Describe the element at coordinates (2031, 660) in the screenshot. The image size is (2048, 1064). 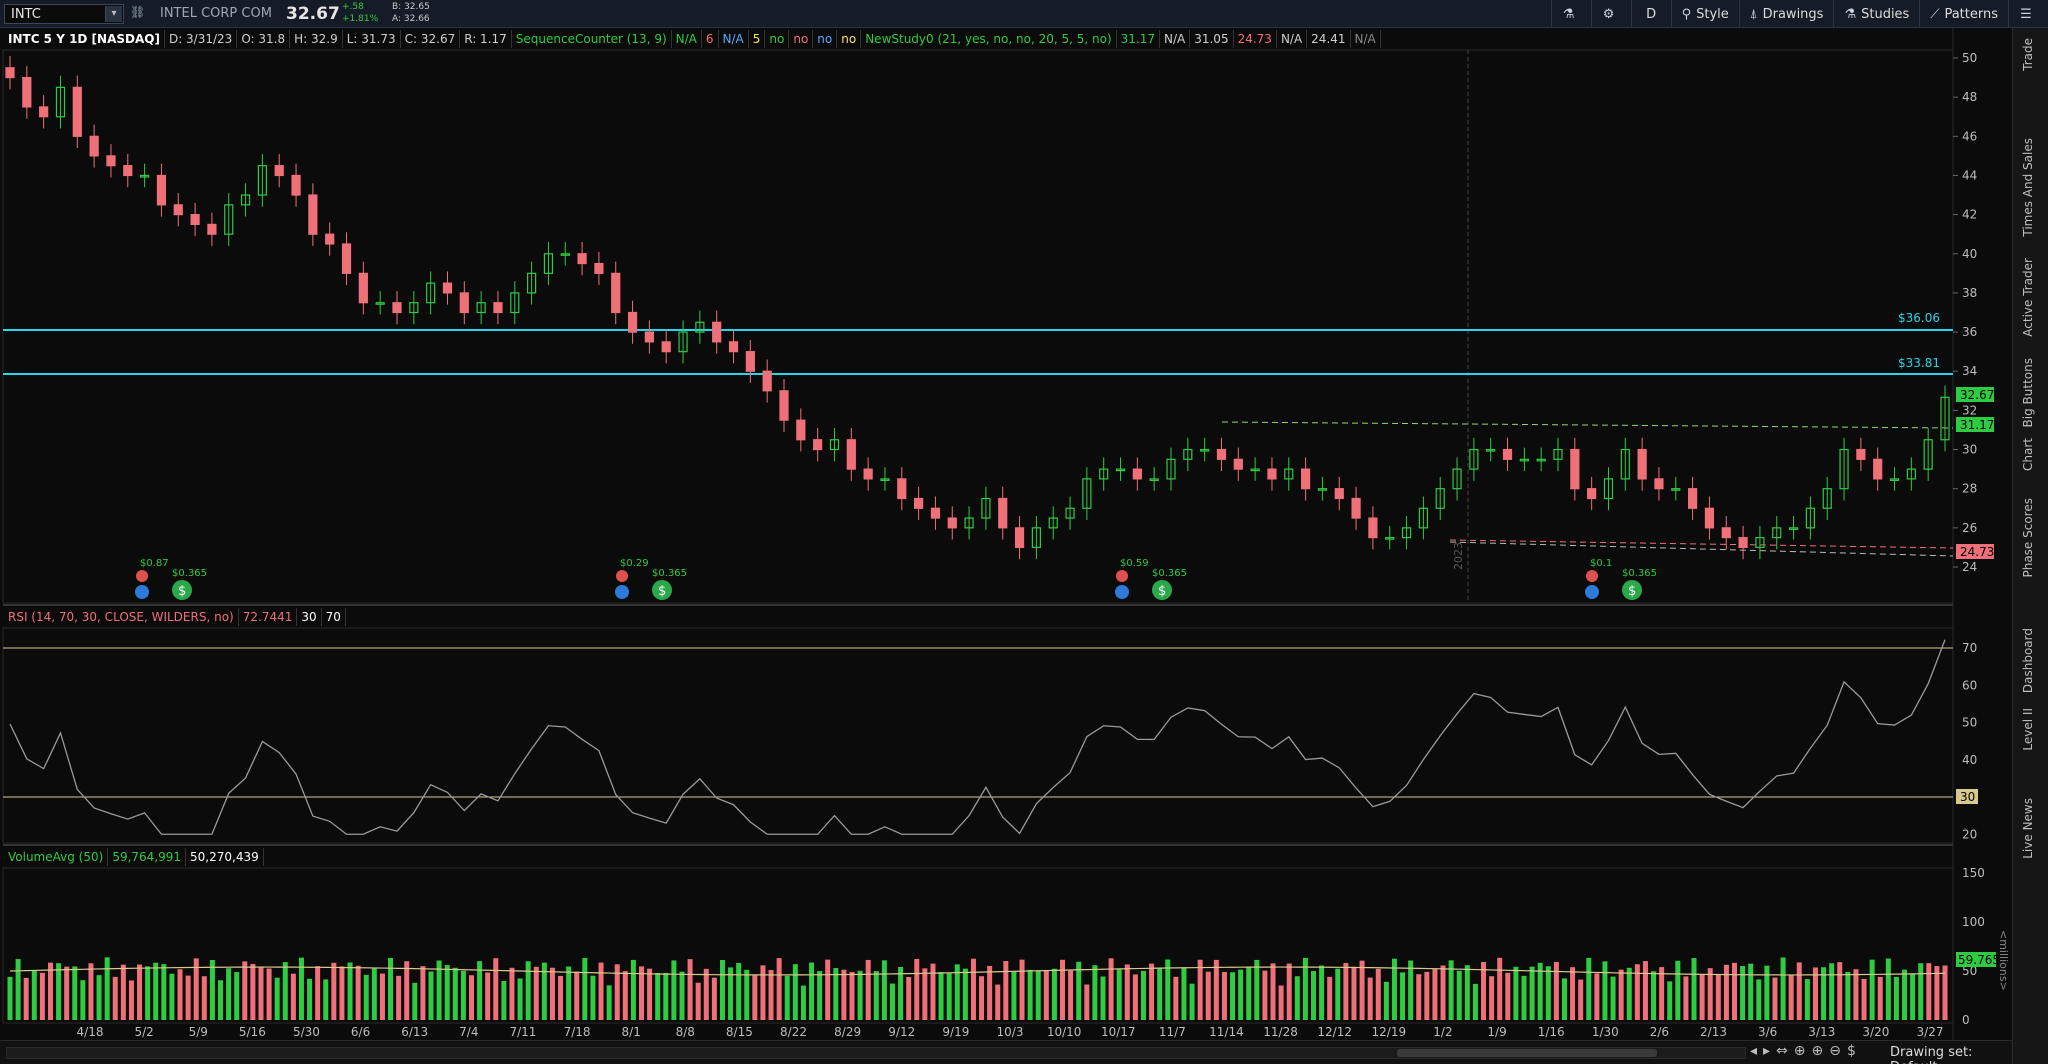
I see `side-tab-dashboard: Dashboard` at that location.